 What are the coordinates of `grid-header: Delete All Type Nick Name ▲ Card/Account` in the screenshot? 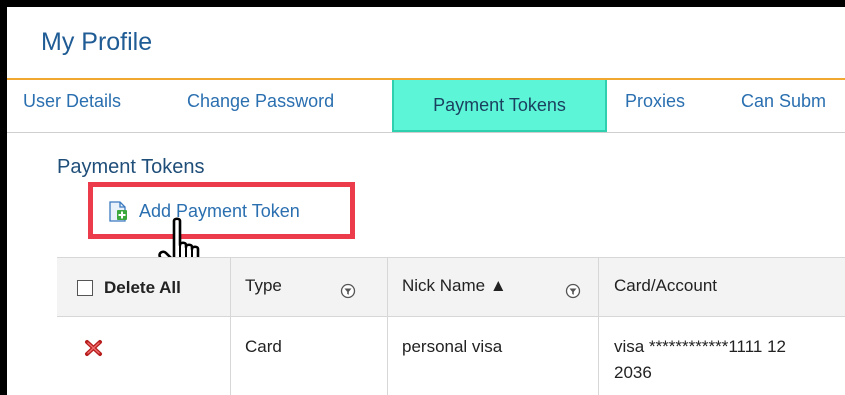 It's located at (451, 287).